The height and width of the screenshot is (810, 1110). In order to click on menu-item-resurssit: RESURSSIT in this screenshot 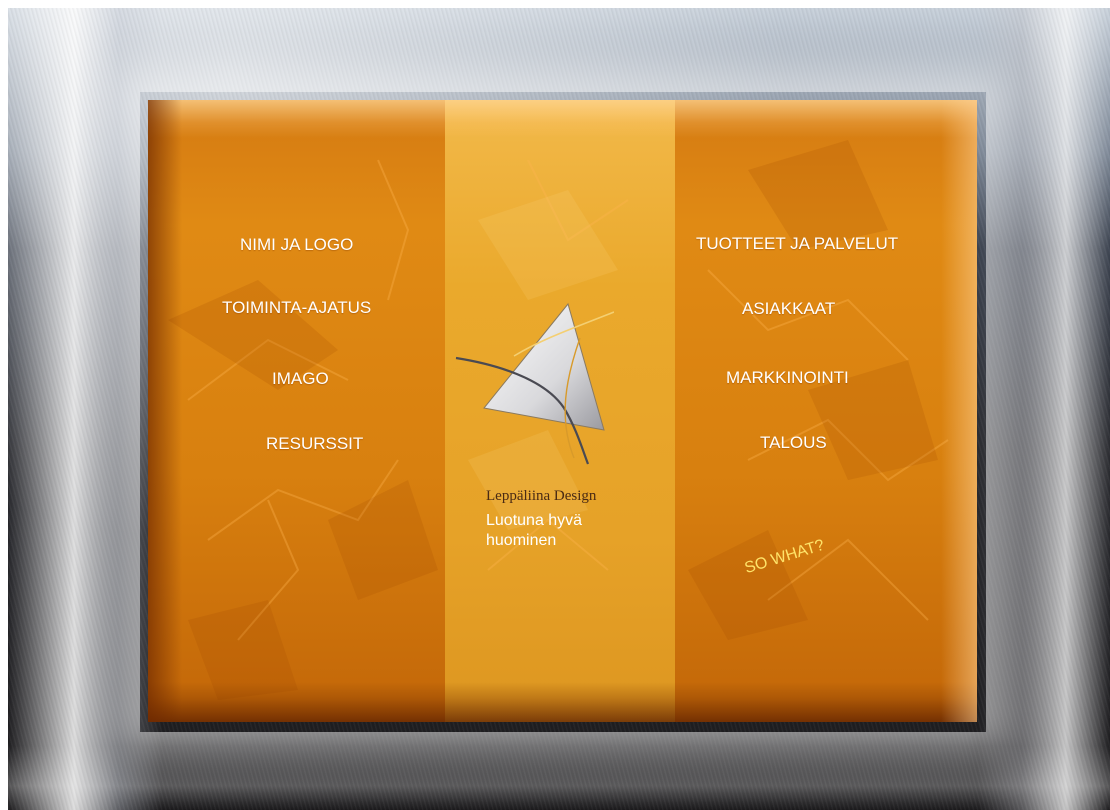, I will do `click(314, 444)`.